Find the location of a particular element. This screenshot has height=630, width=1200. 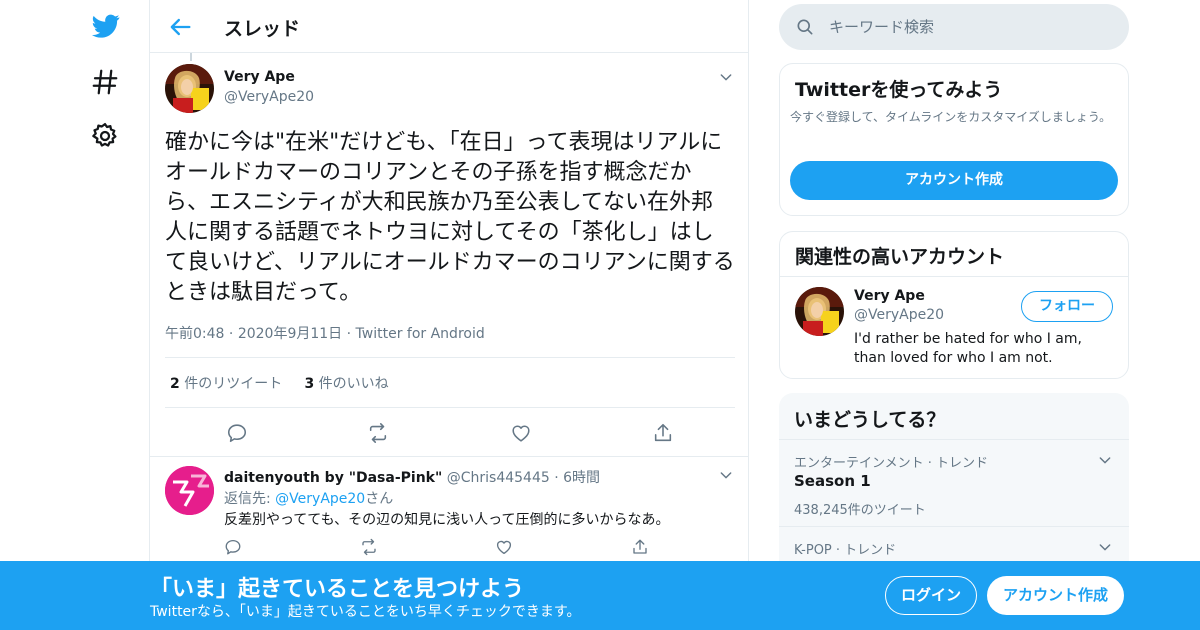

tweet-date: 2020年9月11日 is located at coordinates (290, 334).